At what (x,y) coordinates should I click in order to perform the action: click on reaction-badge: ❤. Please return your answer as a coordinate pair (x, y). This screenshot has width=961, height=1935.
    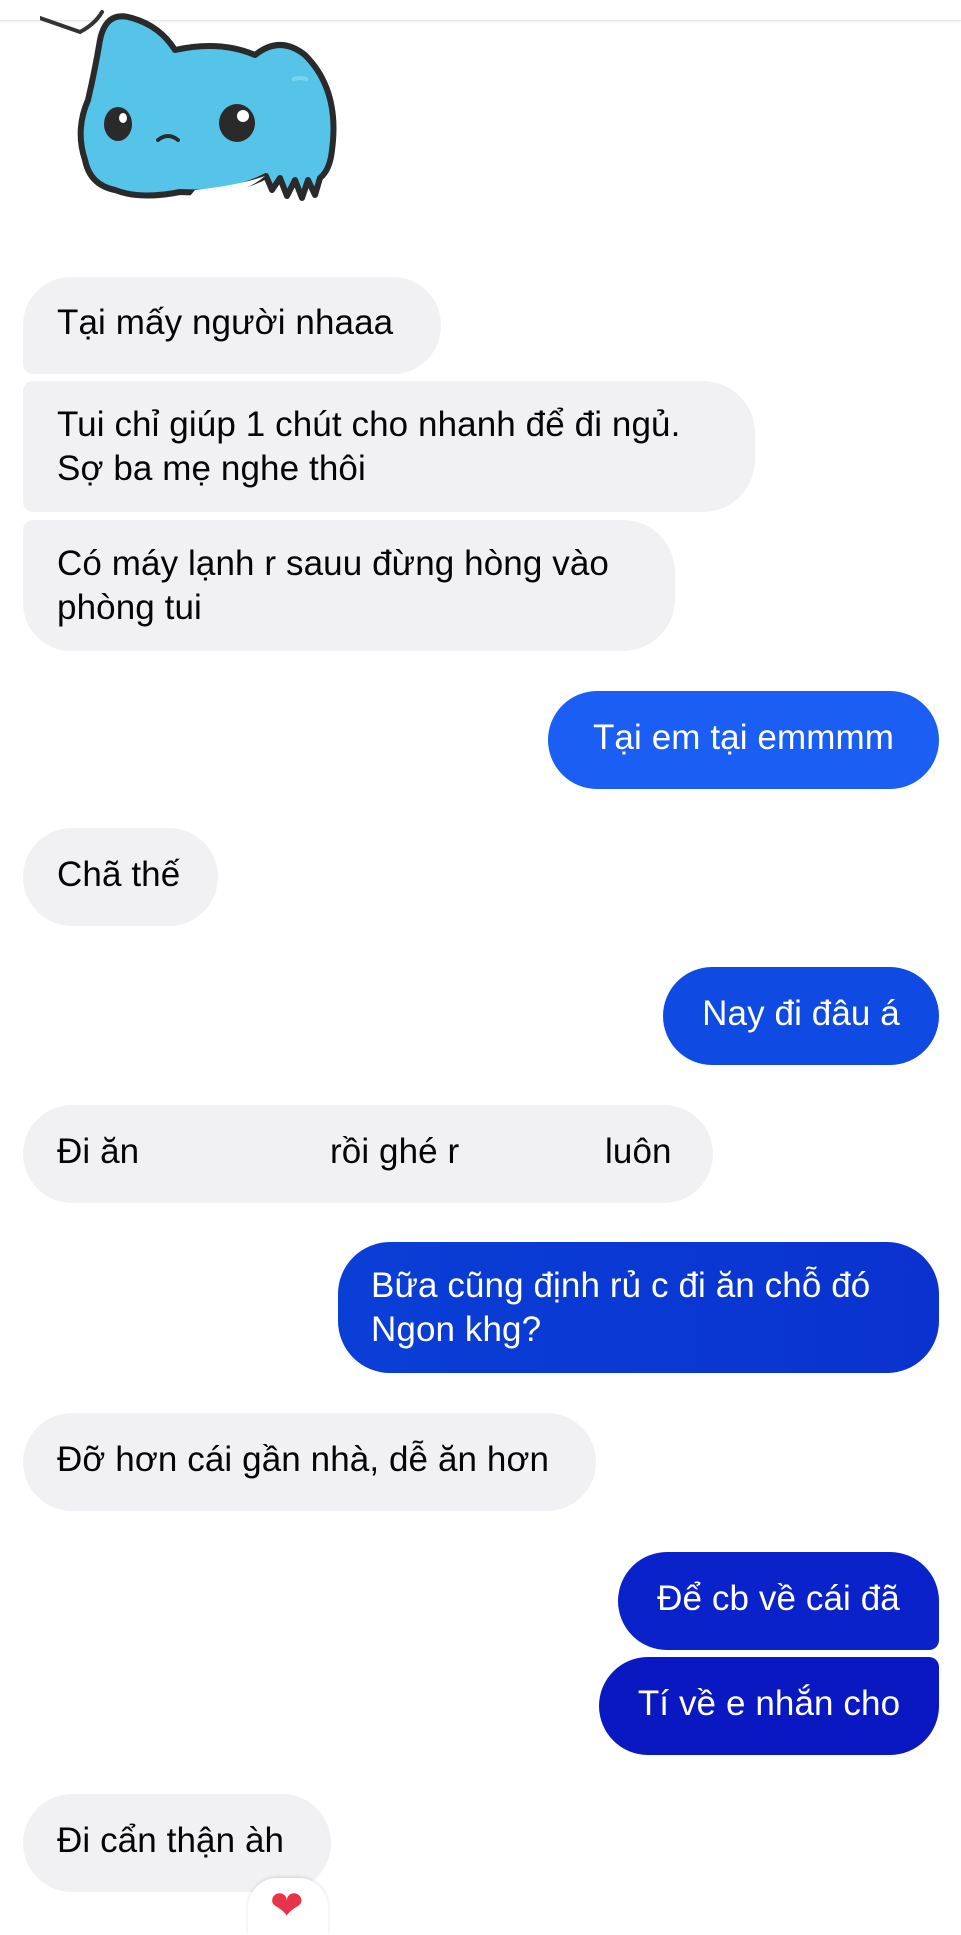
    Looking at the image, I should click on (288, 1906).